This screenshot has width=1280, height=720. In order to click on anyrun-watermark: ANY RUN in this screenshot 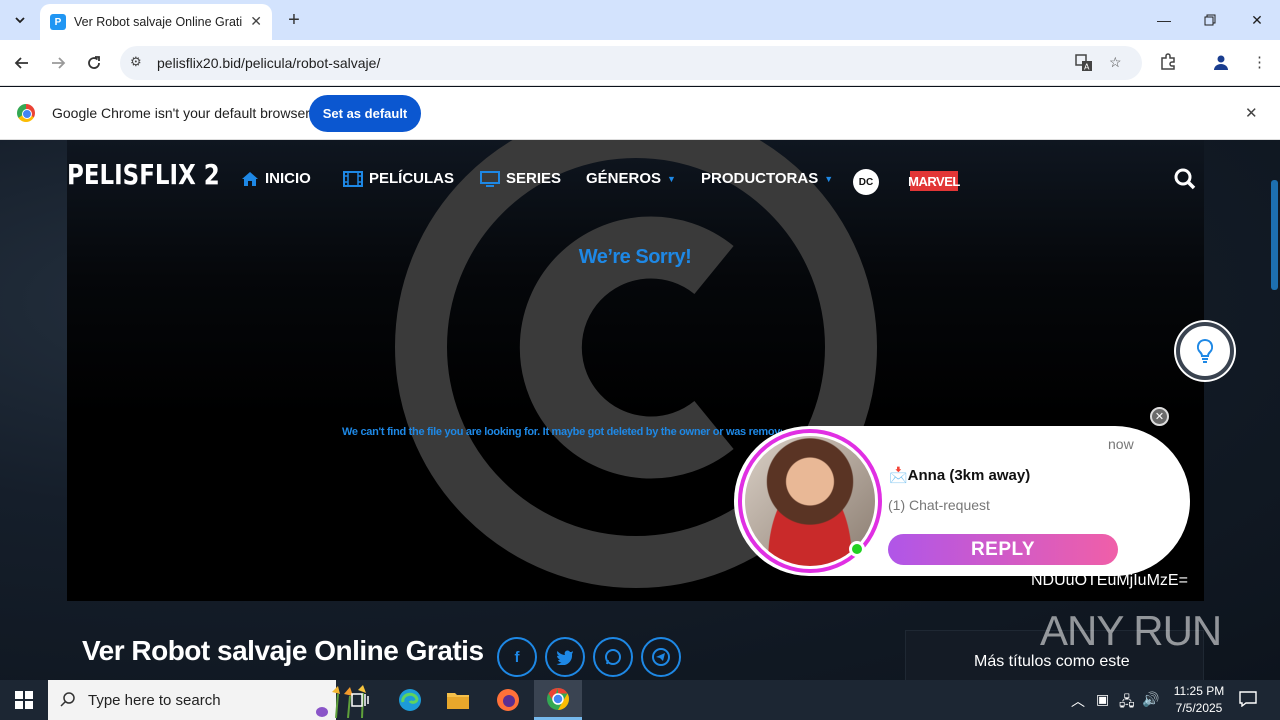, I will do `click(1131, 630)`.